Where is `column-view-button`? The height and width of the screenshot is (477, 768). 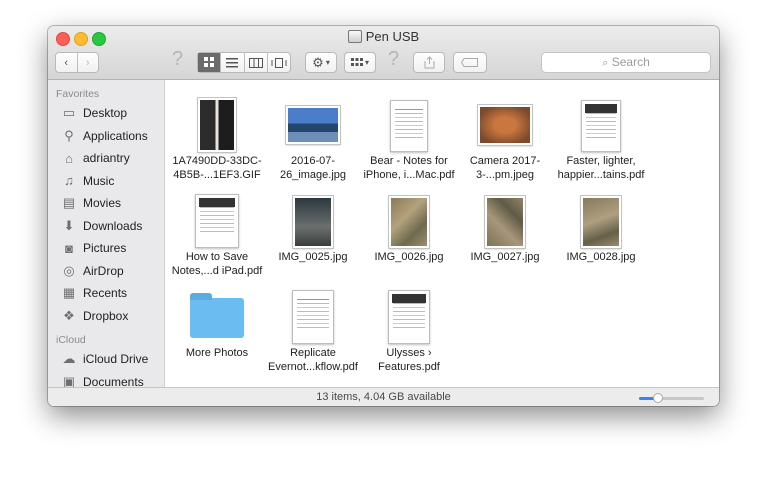 column-view-button is located at coordinates (256, 62).